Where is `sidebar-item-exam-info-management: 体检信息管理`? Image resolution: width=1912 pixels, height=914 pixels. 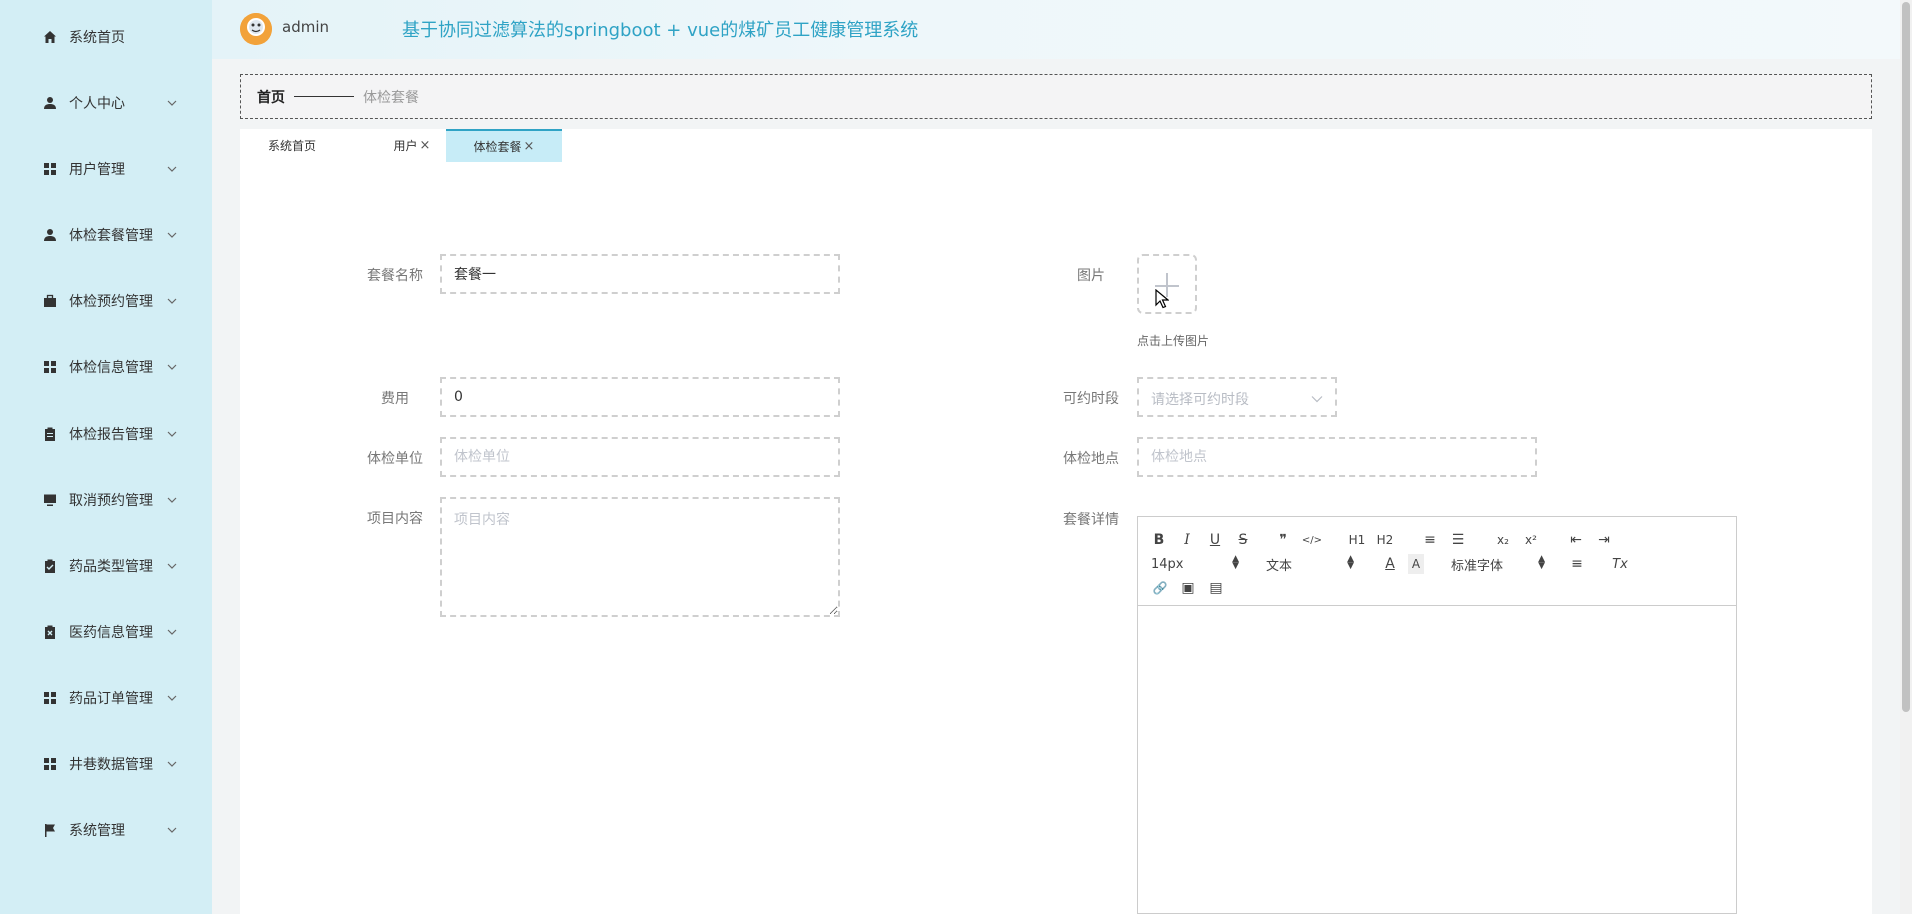
sidebar-item-exam-info-management: 体检信息管理 is located at coordinates (106, 367).